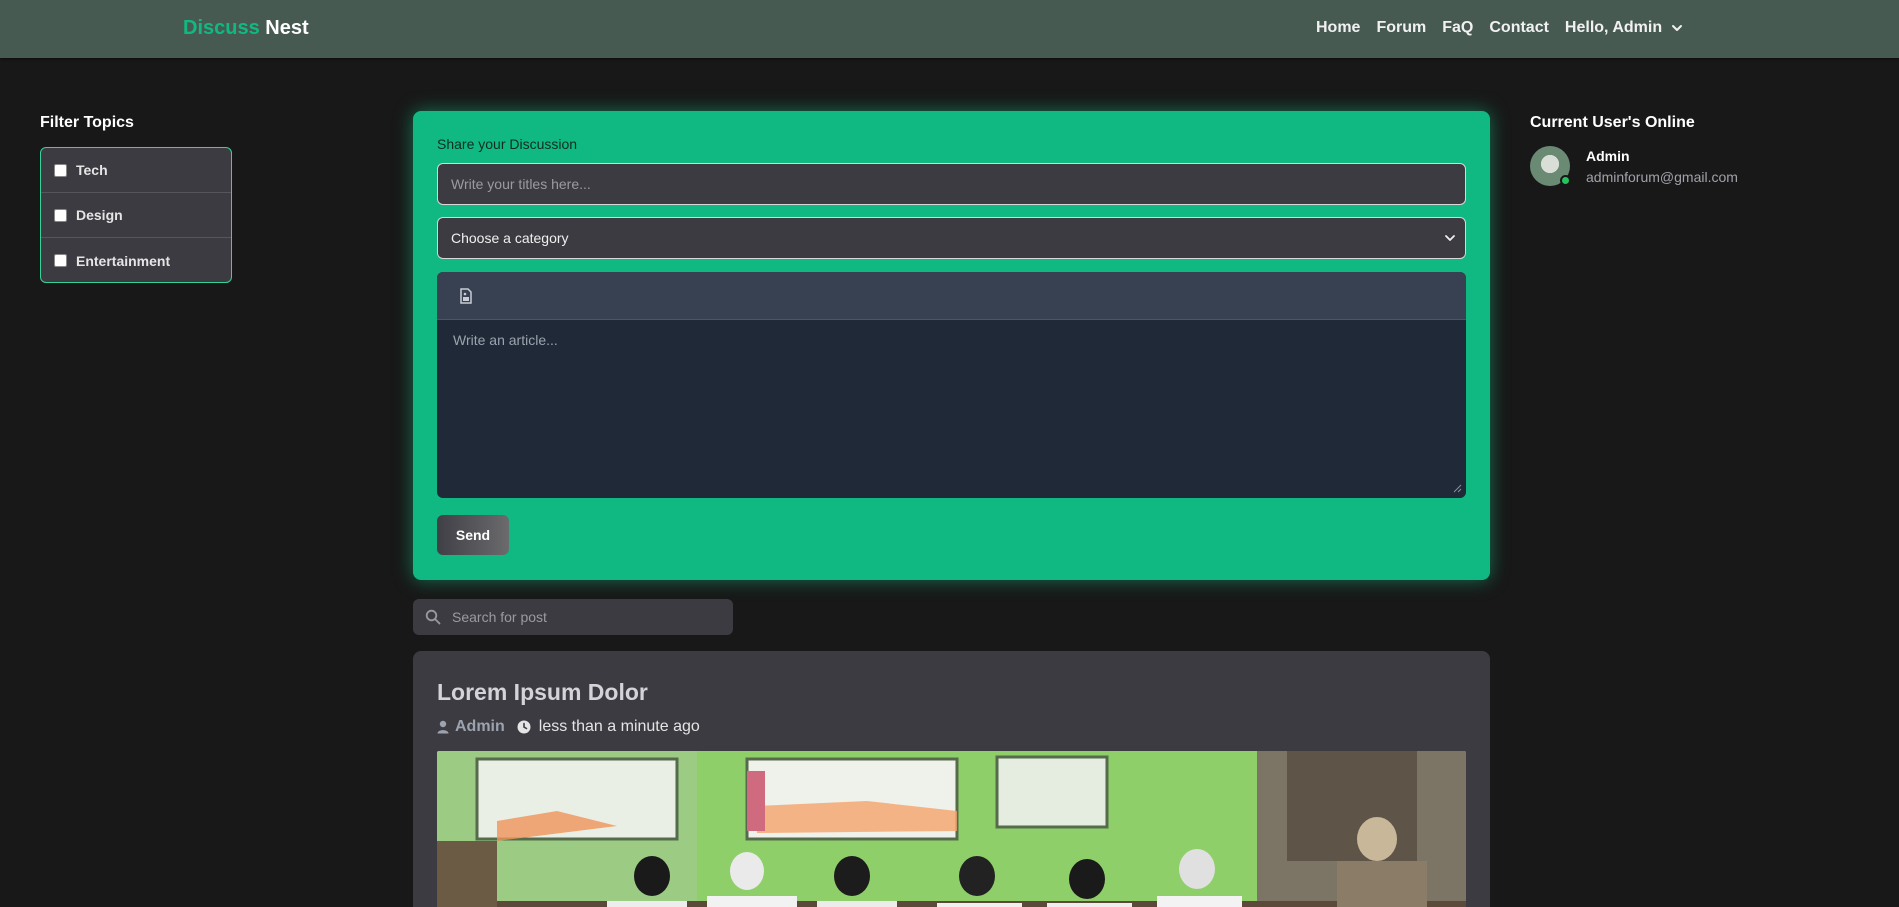  Describe the element at coordinates (1662, 166) in the screenshot. I see `online-user-info: Admin adminforum@gmail.com` at that location.